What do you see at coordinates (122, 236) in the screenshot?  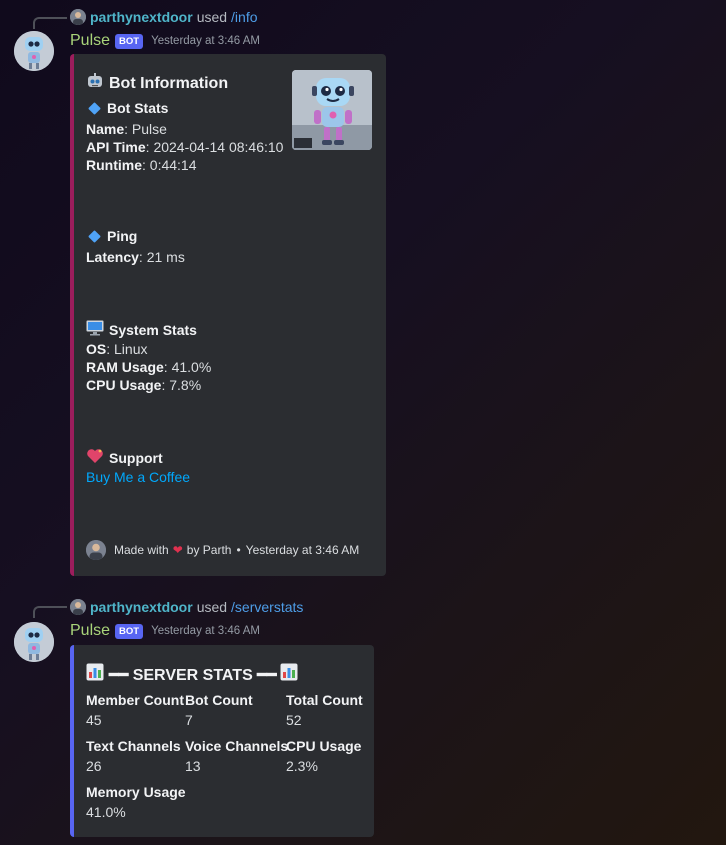 I see `ping-heading-text: Ping` at bounding box center [122, 236].